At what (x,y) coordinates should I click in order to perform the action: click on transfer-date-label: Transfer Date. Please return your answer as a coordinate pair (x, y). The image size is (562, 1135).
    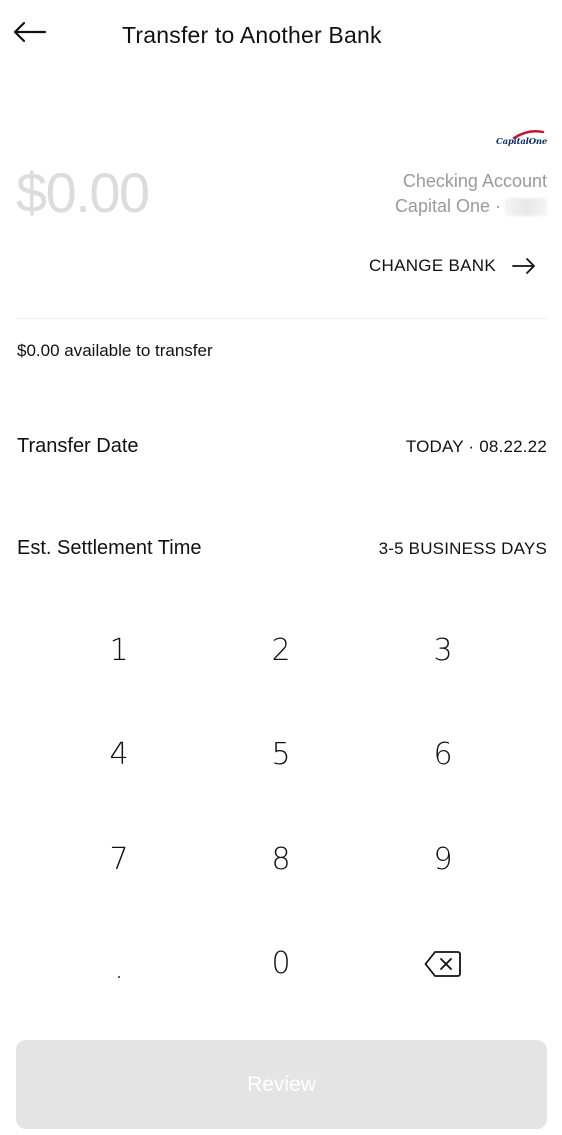
    Looking at the image, I should click on (78, 446).